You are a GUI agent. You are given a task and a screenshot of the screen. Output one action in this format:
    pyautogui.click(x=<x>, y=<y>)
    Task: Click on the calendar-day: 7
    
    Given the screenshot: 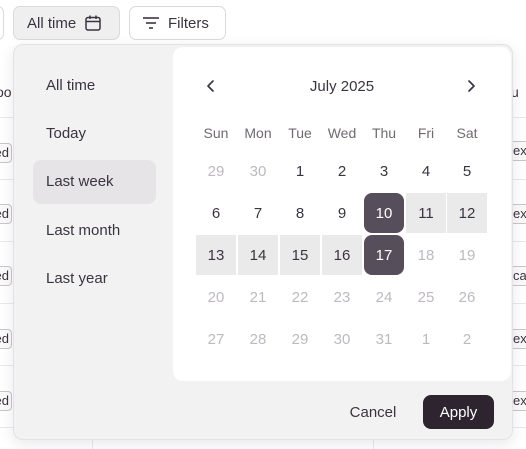 What is the action you would take?
    pyautogui.click(x=258, y=213)
    